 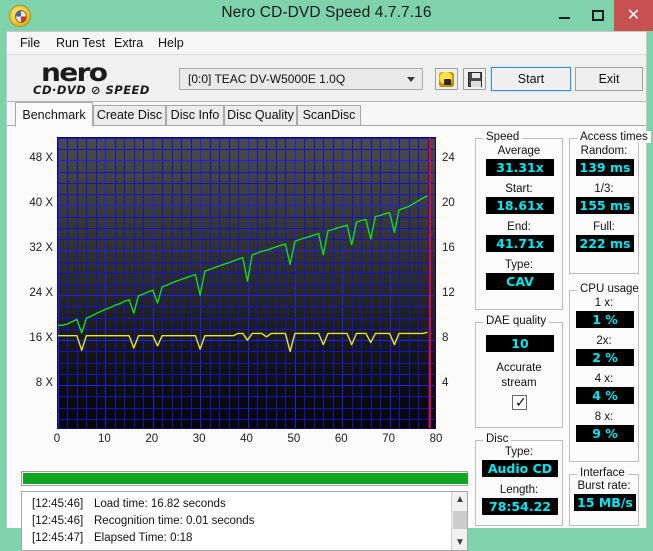 I want to click on panel-disc: Disc Type: Audio CD Length: 78:54.22, so click(x=519, y=479).